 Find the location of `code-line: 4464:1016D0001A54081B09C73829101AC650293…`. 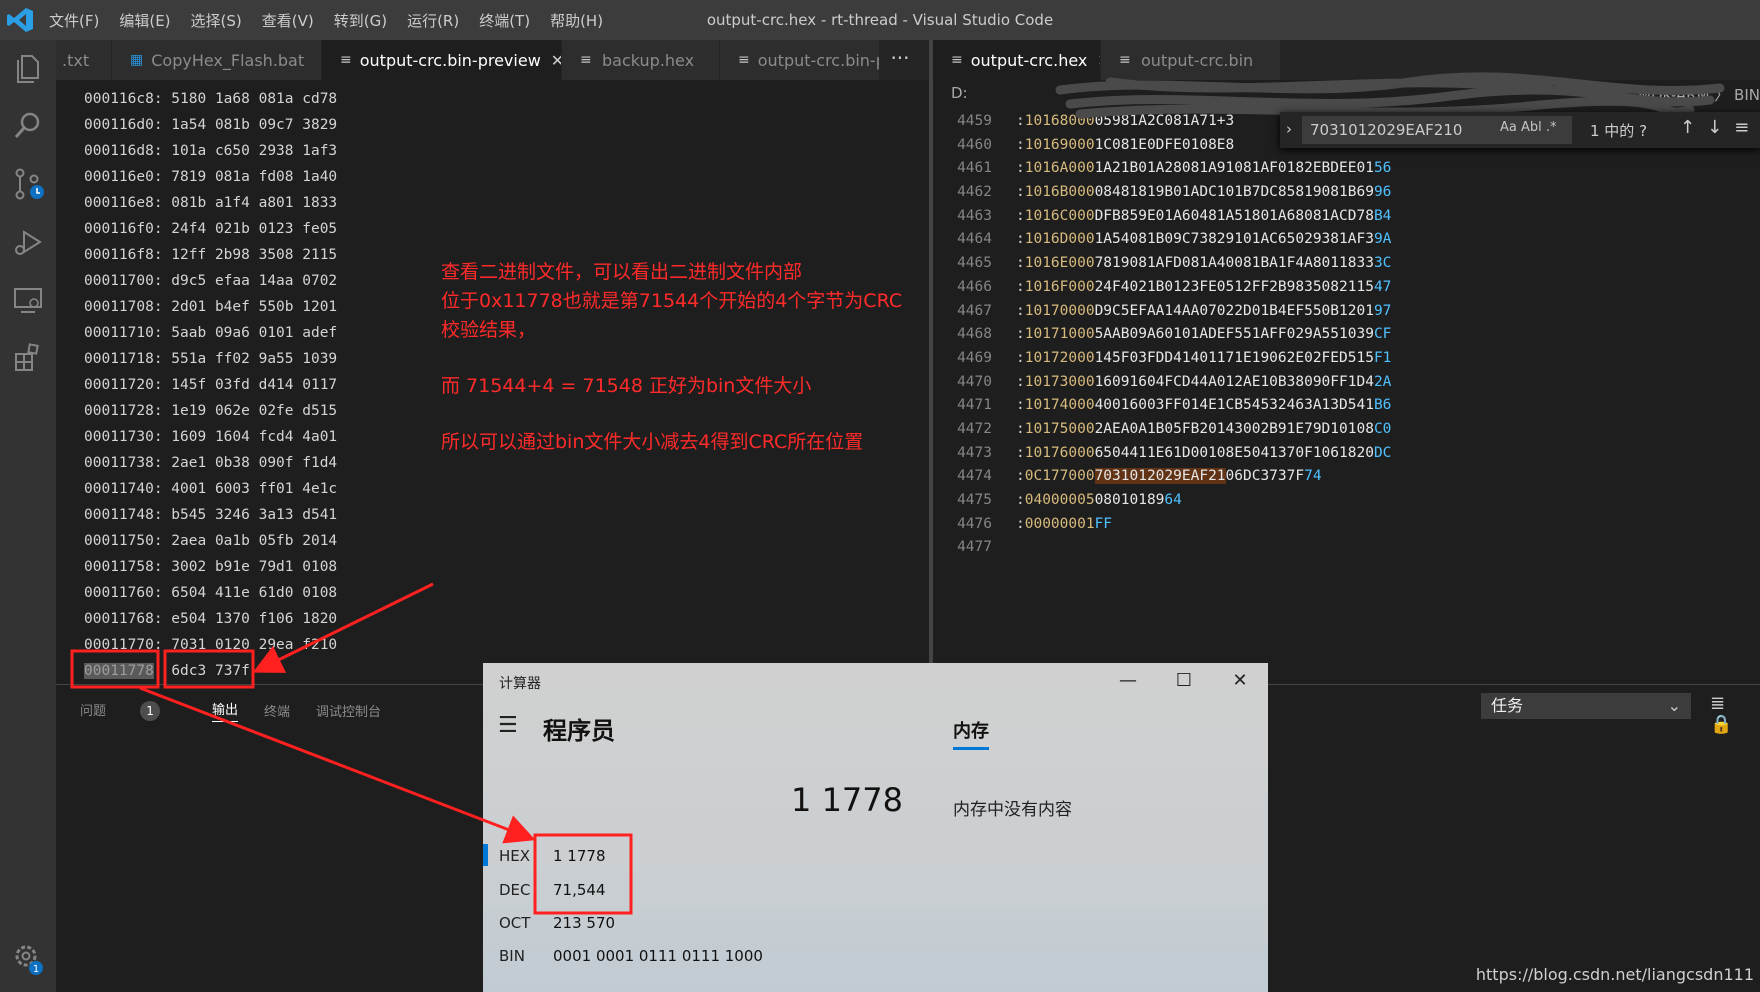

code-line: 4464:1016D0001A54081B09C73829101AC650293… is located at coordinates (1167, 240).